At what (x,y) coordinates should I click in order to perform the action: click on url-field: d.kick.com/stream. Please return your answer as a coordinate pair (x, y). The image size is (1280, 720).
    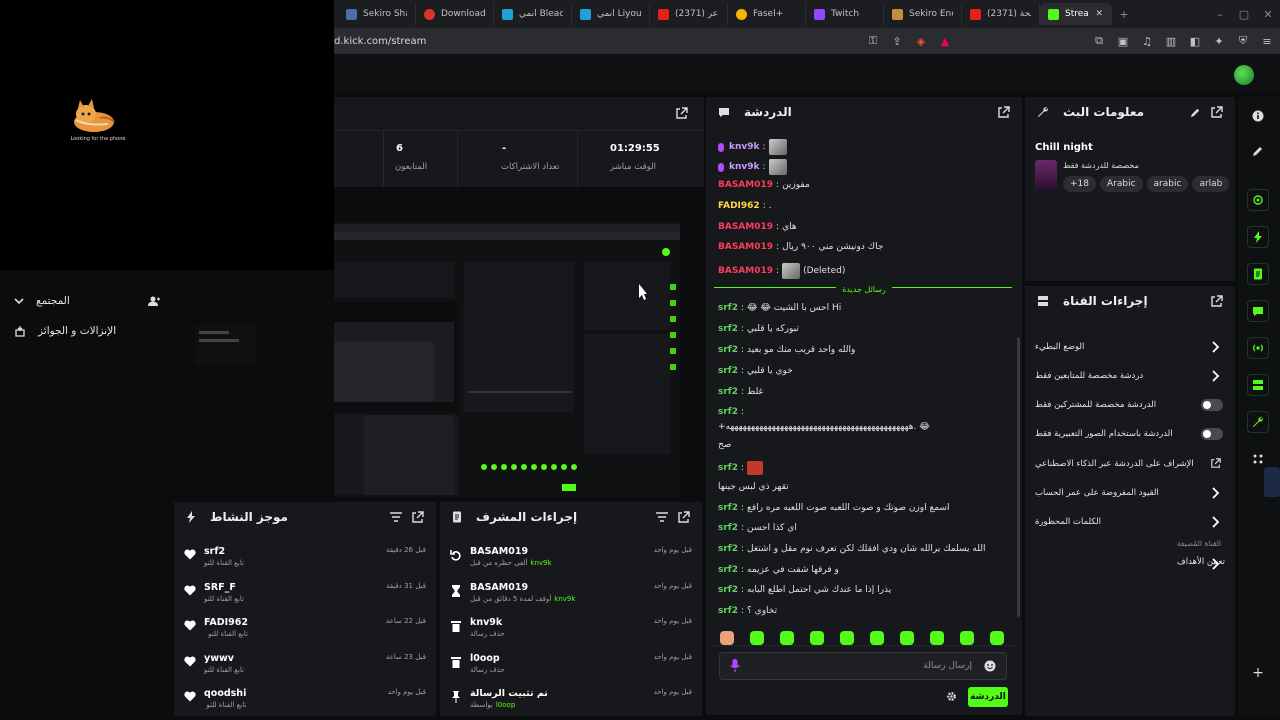
    Looking at the image, I should click on (380, 41).